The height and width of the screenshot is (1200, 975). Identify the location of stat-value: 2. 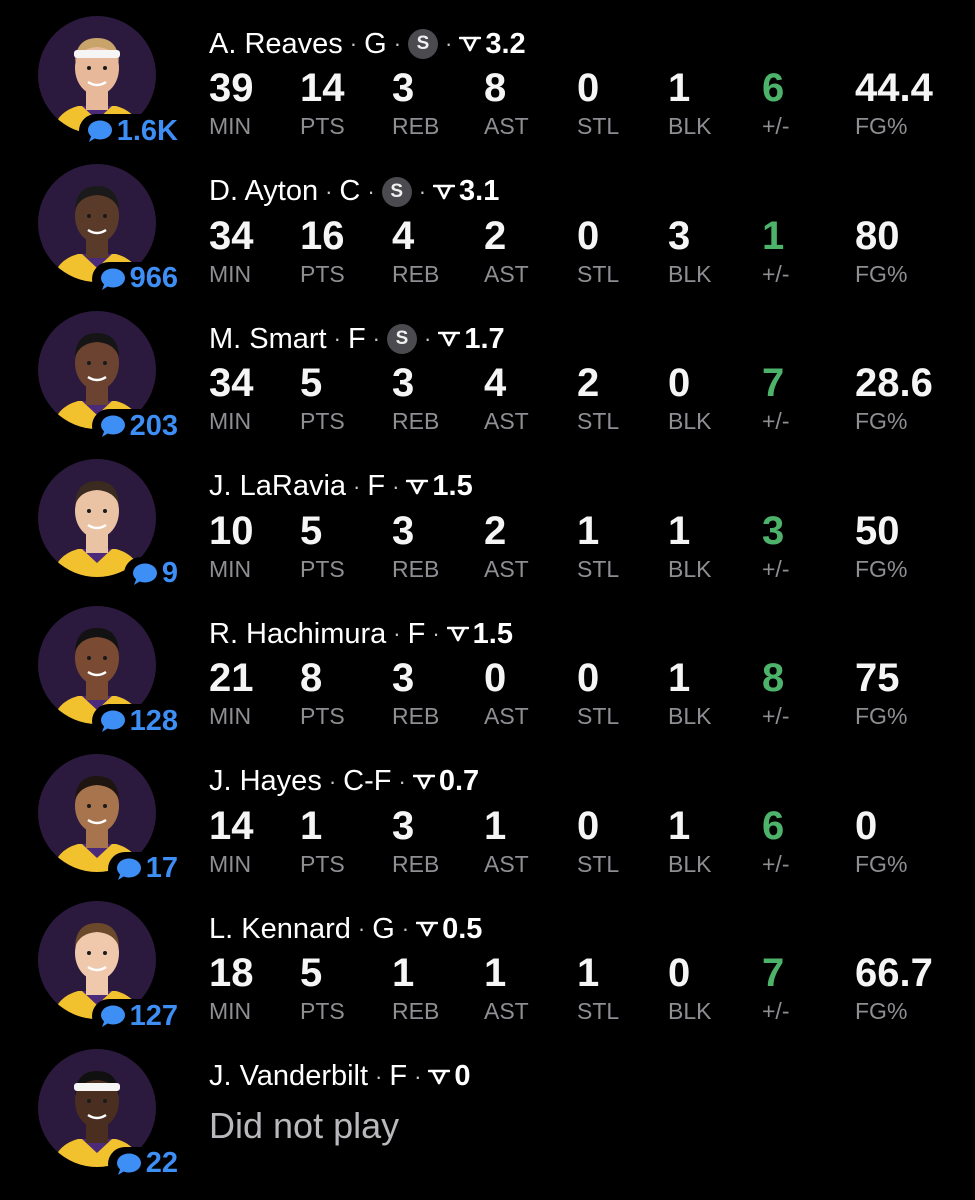
(495, 530).